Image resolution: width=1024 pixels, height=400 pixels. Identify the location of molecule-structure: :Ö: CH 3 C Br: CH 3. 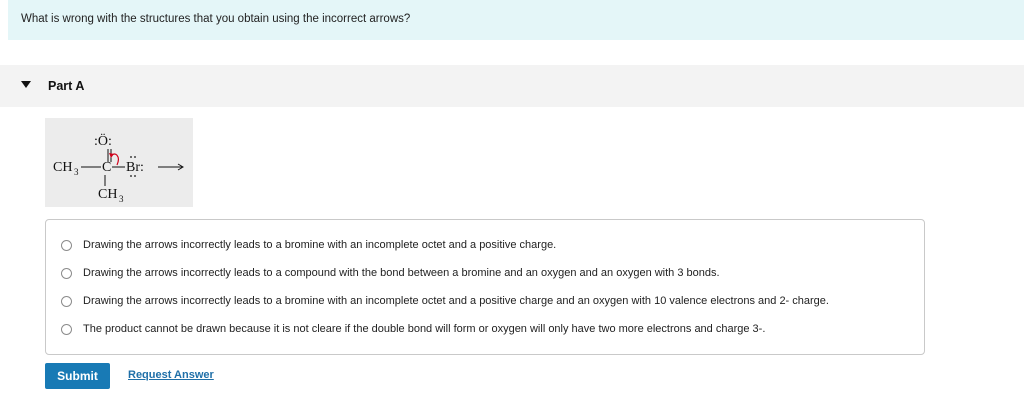
(119, 162).